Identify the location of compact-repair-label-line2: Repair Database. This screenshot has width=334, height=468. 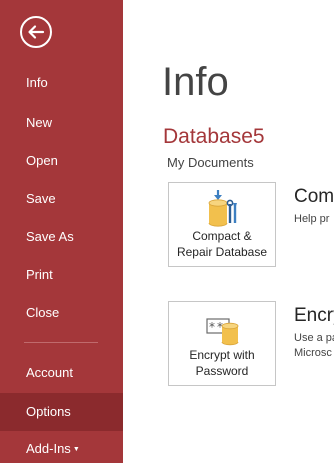
(222, 252).